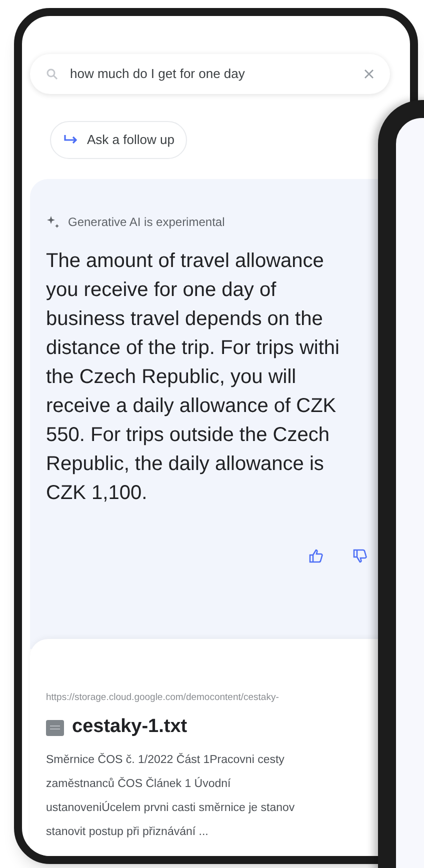 The image size is (424, 868). I want to click on thumbs-down-icon, so click(360, 556).